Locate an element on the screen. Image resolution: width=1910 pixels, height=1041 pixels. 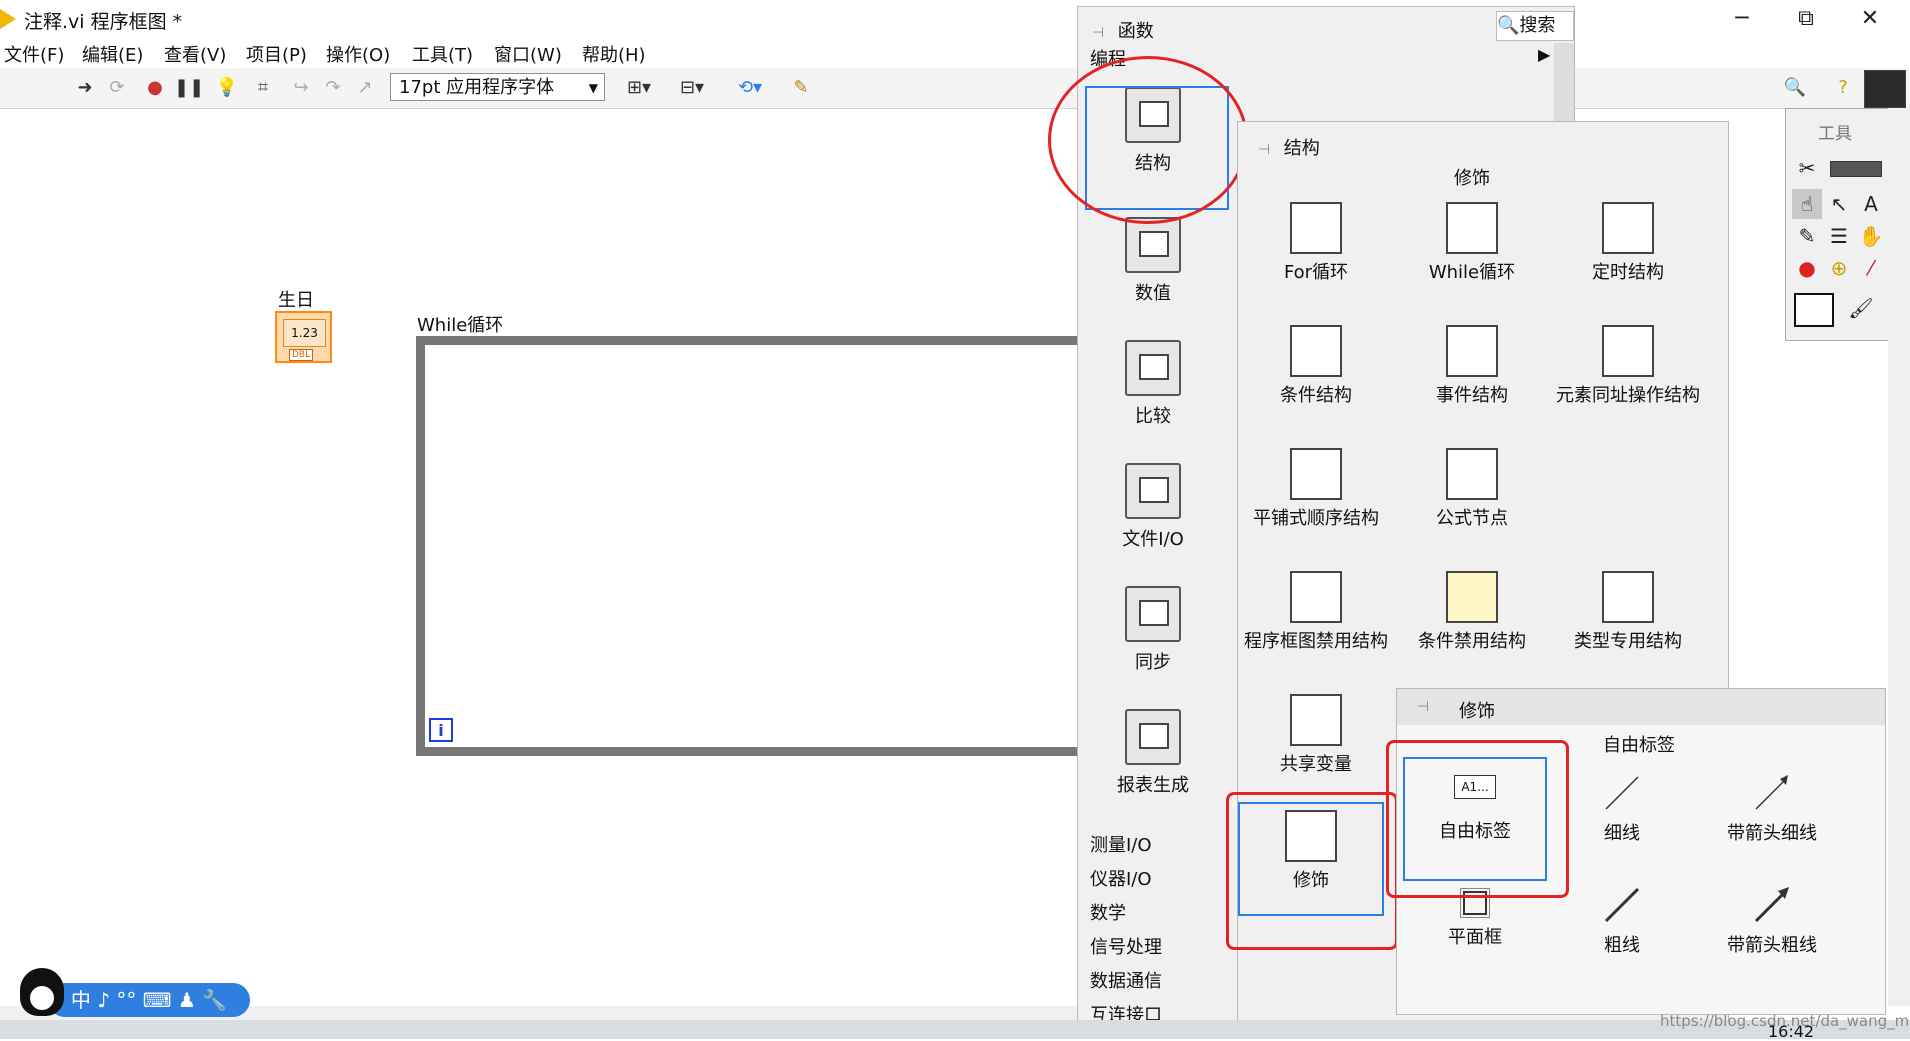
run-icon: ➜ is located at coordinates (85, 88).